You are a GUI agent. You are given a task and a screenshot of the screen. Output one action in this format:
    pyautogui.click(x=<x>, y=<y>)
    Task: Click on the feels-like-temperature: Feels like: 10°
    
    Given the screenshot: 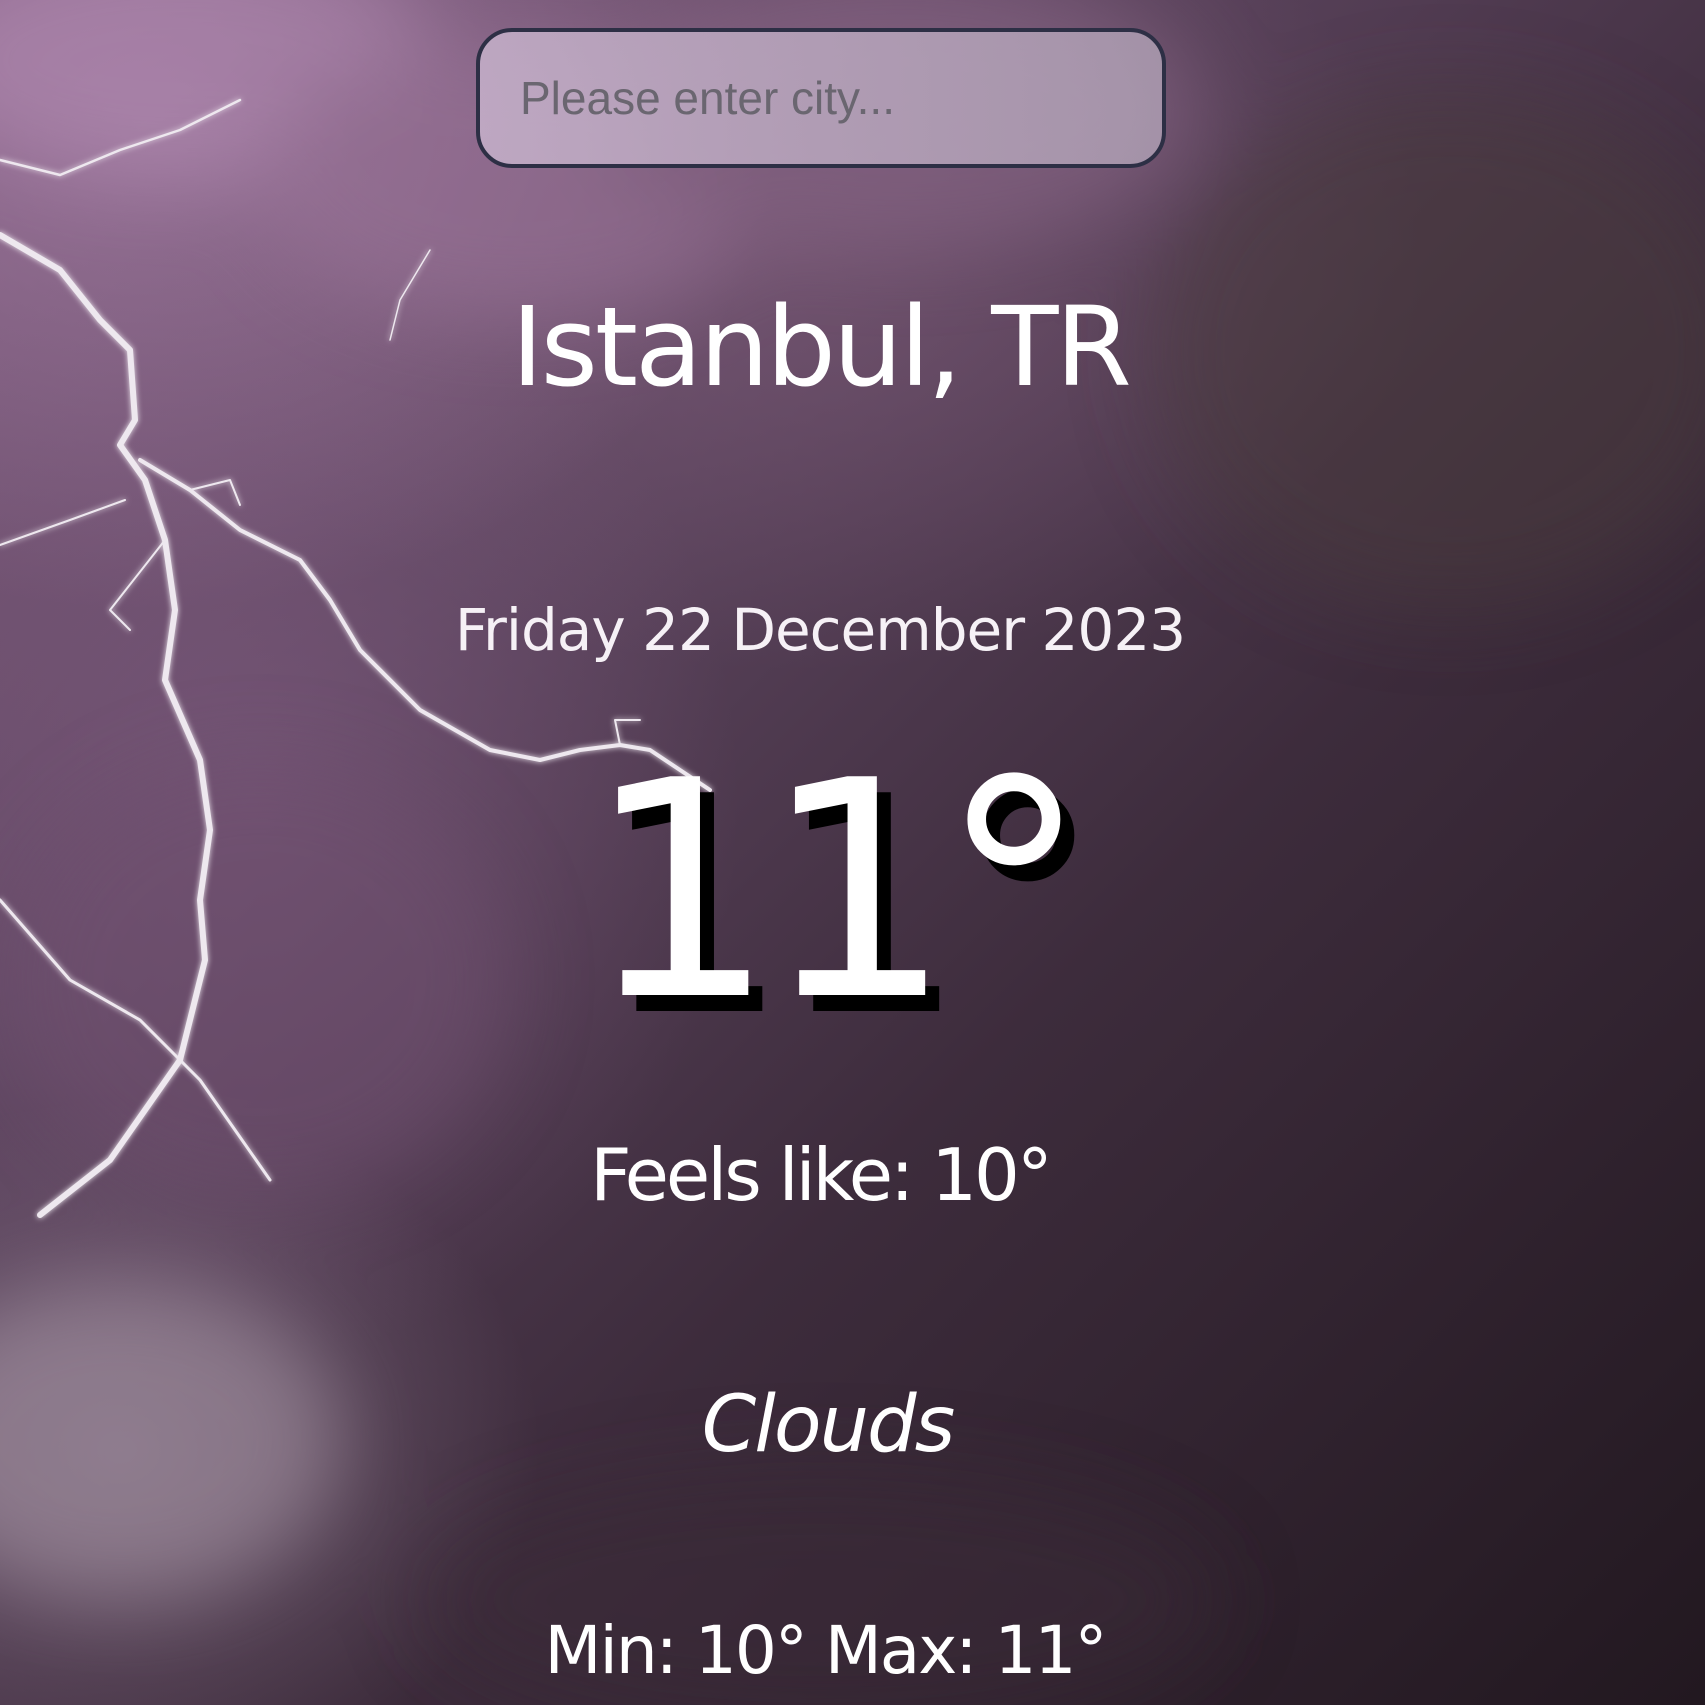 What is the action you would take?
    pyautogui.click(x=821, y=1175)
    